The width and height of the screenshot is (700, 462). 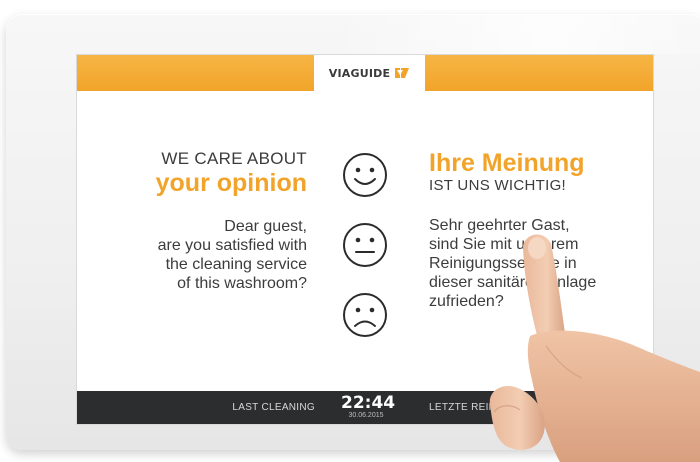 I want to click on logo: VIAGUIDE, so click(x=369, y=73).